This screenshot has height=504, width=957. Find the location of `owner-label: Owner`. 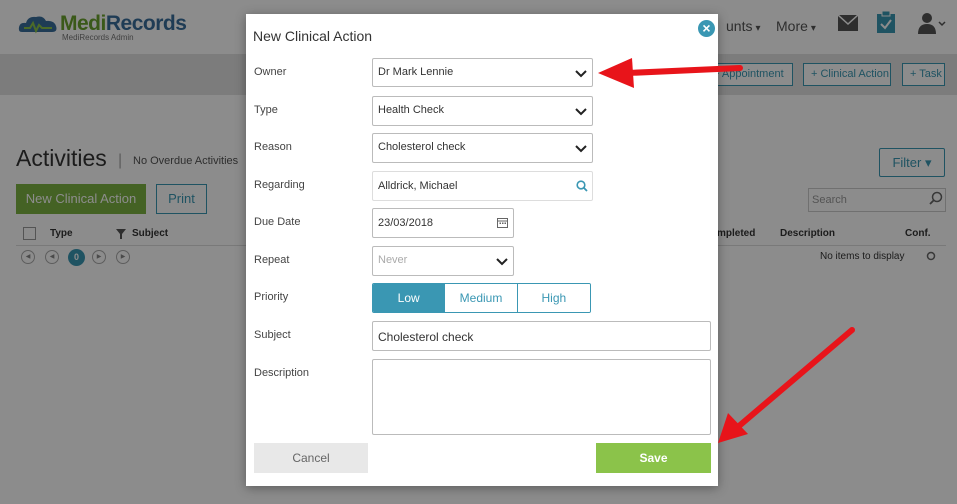

owner-label: Owner is located at coordinates (270, 72).